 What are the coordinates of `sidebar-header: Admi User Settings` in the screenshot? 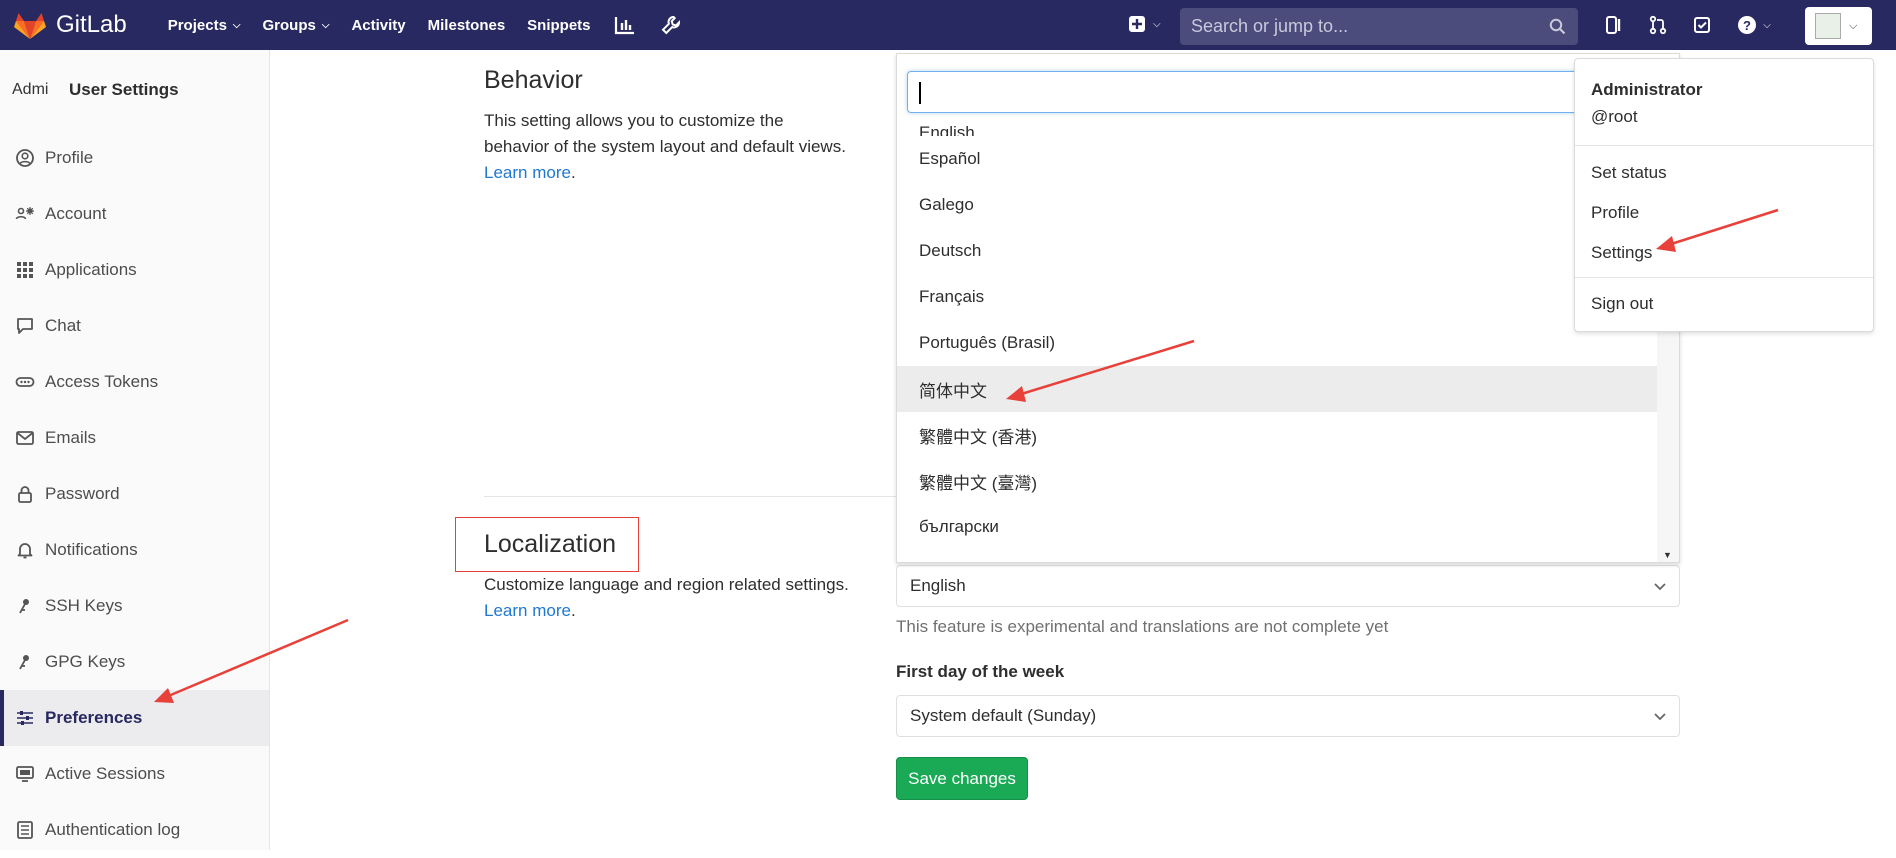 It's located at (134, 90).